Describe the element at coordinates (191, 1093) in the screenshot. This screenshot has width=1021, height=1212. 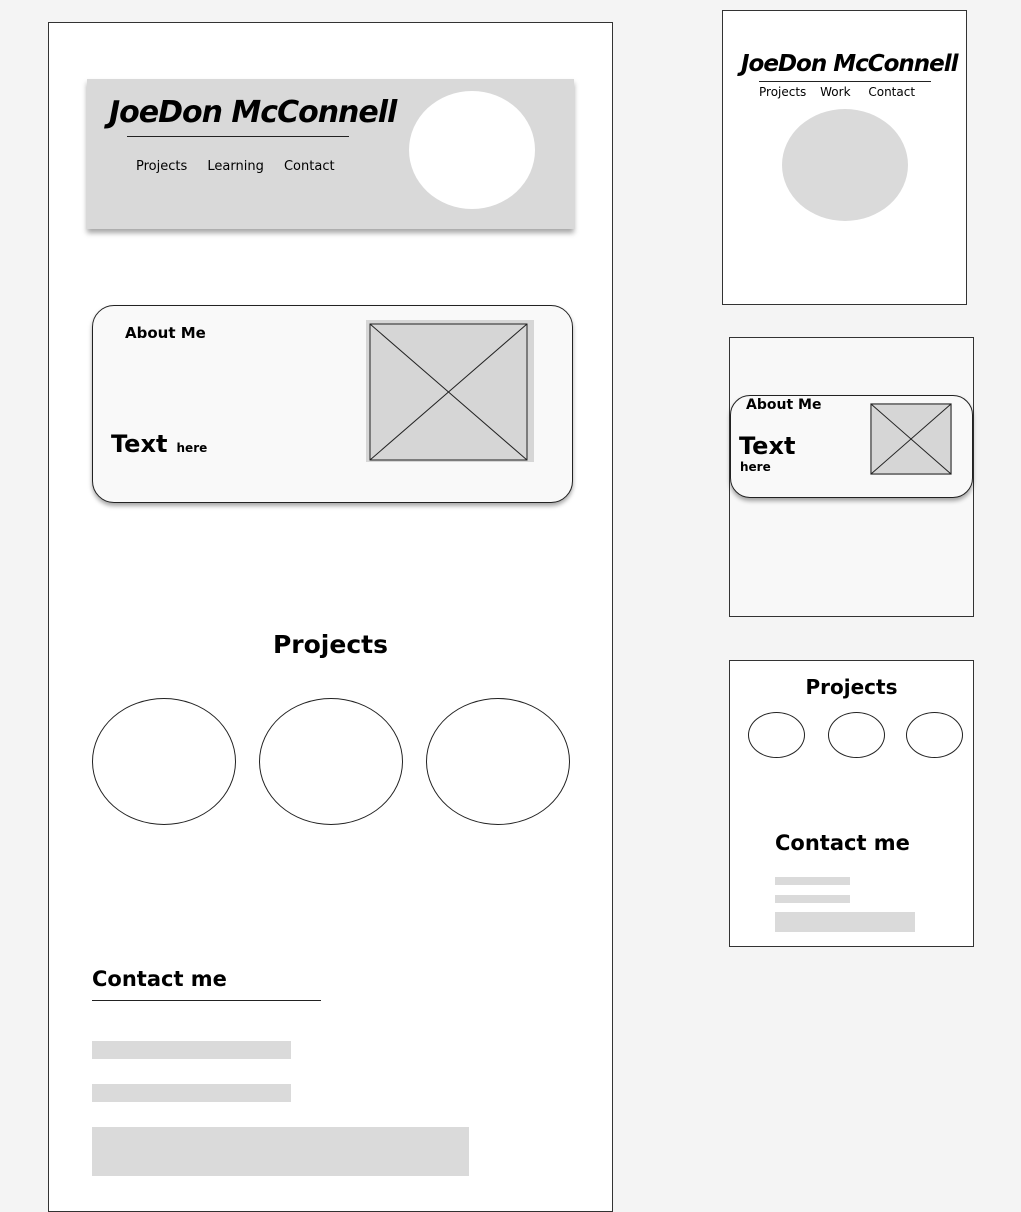
I see `contact-field-email` at that location.